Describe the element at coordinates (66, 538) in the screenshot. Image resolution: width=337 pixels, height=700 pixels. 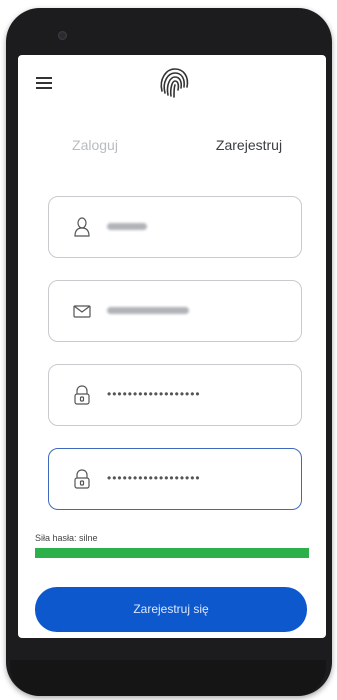
I see `password-strength-label: Siła hasła: silne` at that location.